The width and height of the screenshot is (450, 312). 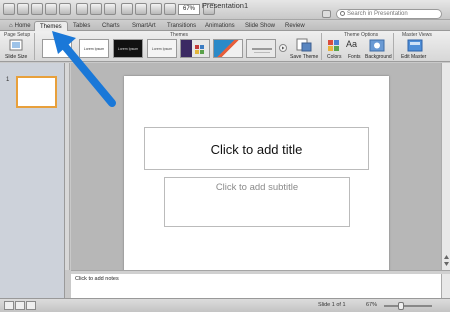 I want to click on annotation-arrow-shaft, so click(x=87, y=73).